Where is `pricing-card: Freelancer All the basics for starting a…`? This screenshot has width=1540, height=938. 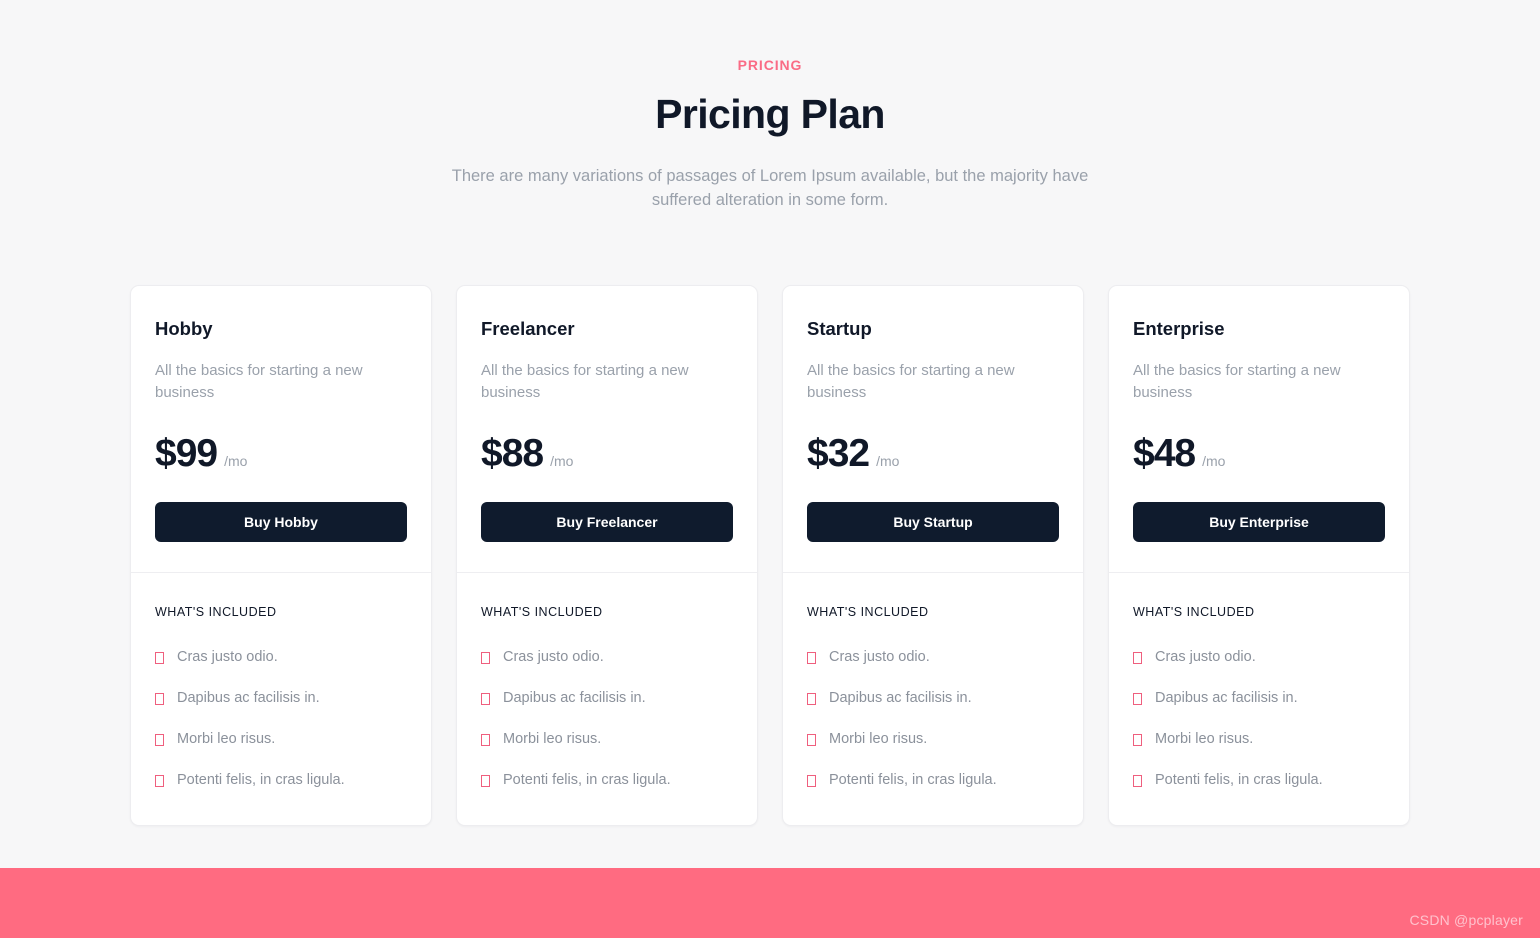
pricing-card: Freelancer All the basics for starting a… is located at coordinates (607, 555).